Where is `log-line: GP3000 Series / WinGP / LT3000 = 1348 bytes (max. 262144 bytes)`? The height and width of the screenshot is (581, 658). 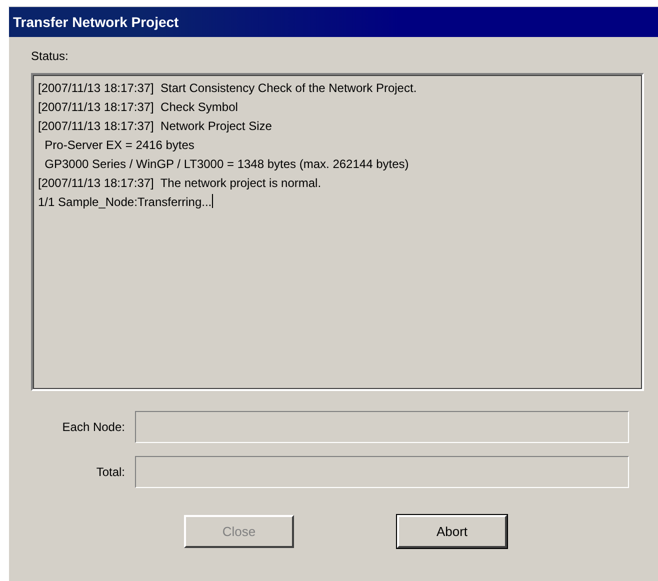
log-line: GP3000 Series / WinGP / LT3000 = 1348 bytes (max. 262144 bytes) is located at coordinates (227, 164).